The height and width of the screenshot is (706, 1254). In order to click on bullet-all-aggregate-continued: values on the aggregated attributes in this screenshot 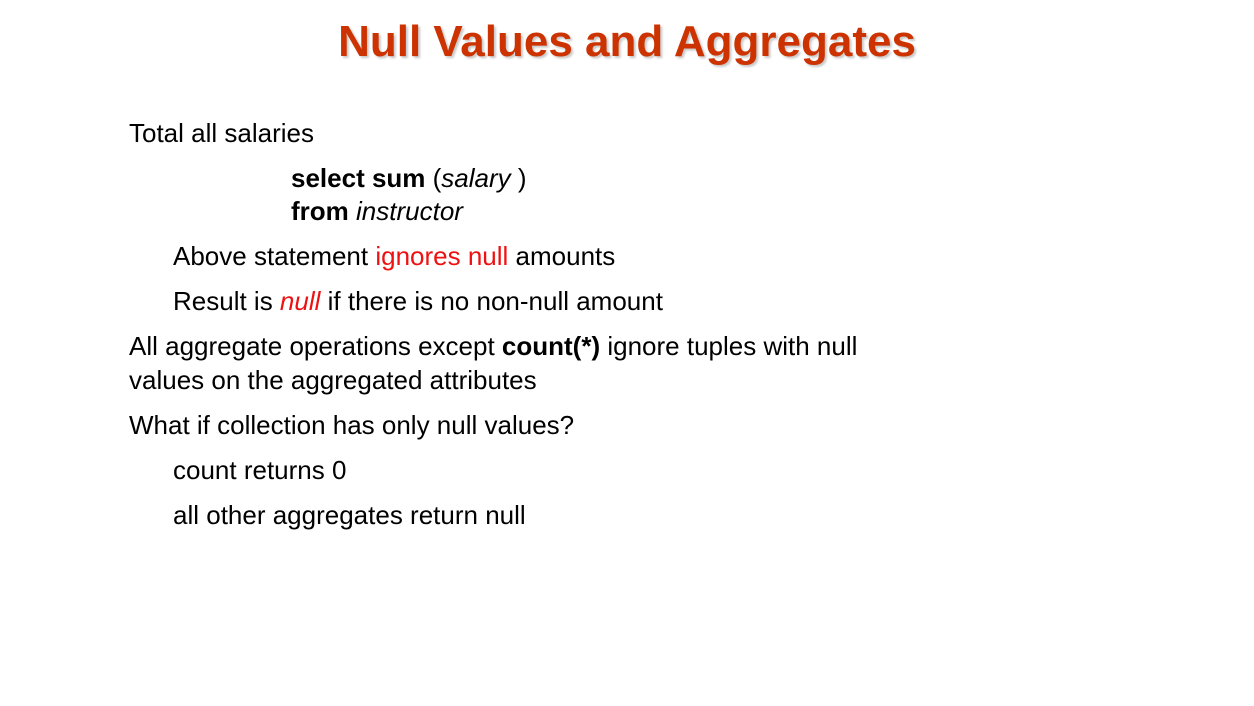, I will do `click(333, 380)`.